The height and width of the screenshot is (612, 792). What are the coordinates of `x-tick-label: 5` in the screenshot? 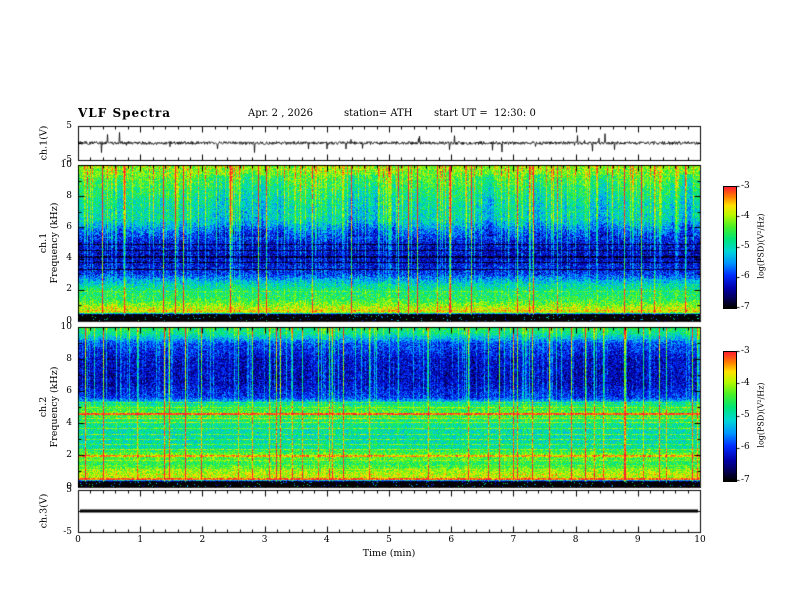 It's located at (389, 540).